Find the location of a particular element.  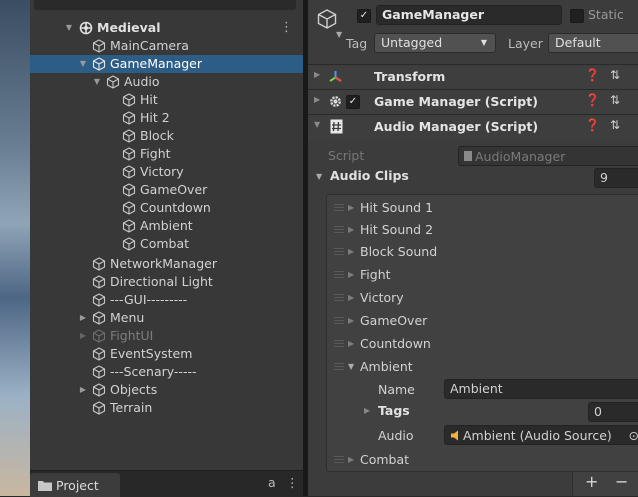

hierarchy-item-hit: Hit is located at coordinates (166, 100).